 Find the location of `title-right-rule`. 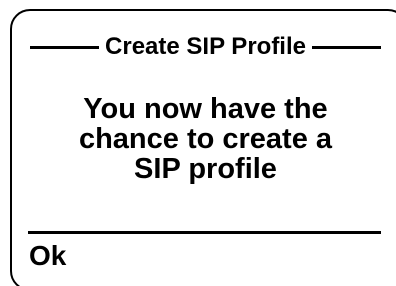

title-right-rule is located at coordinates (347, 47).